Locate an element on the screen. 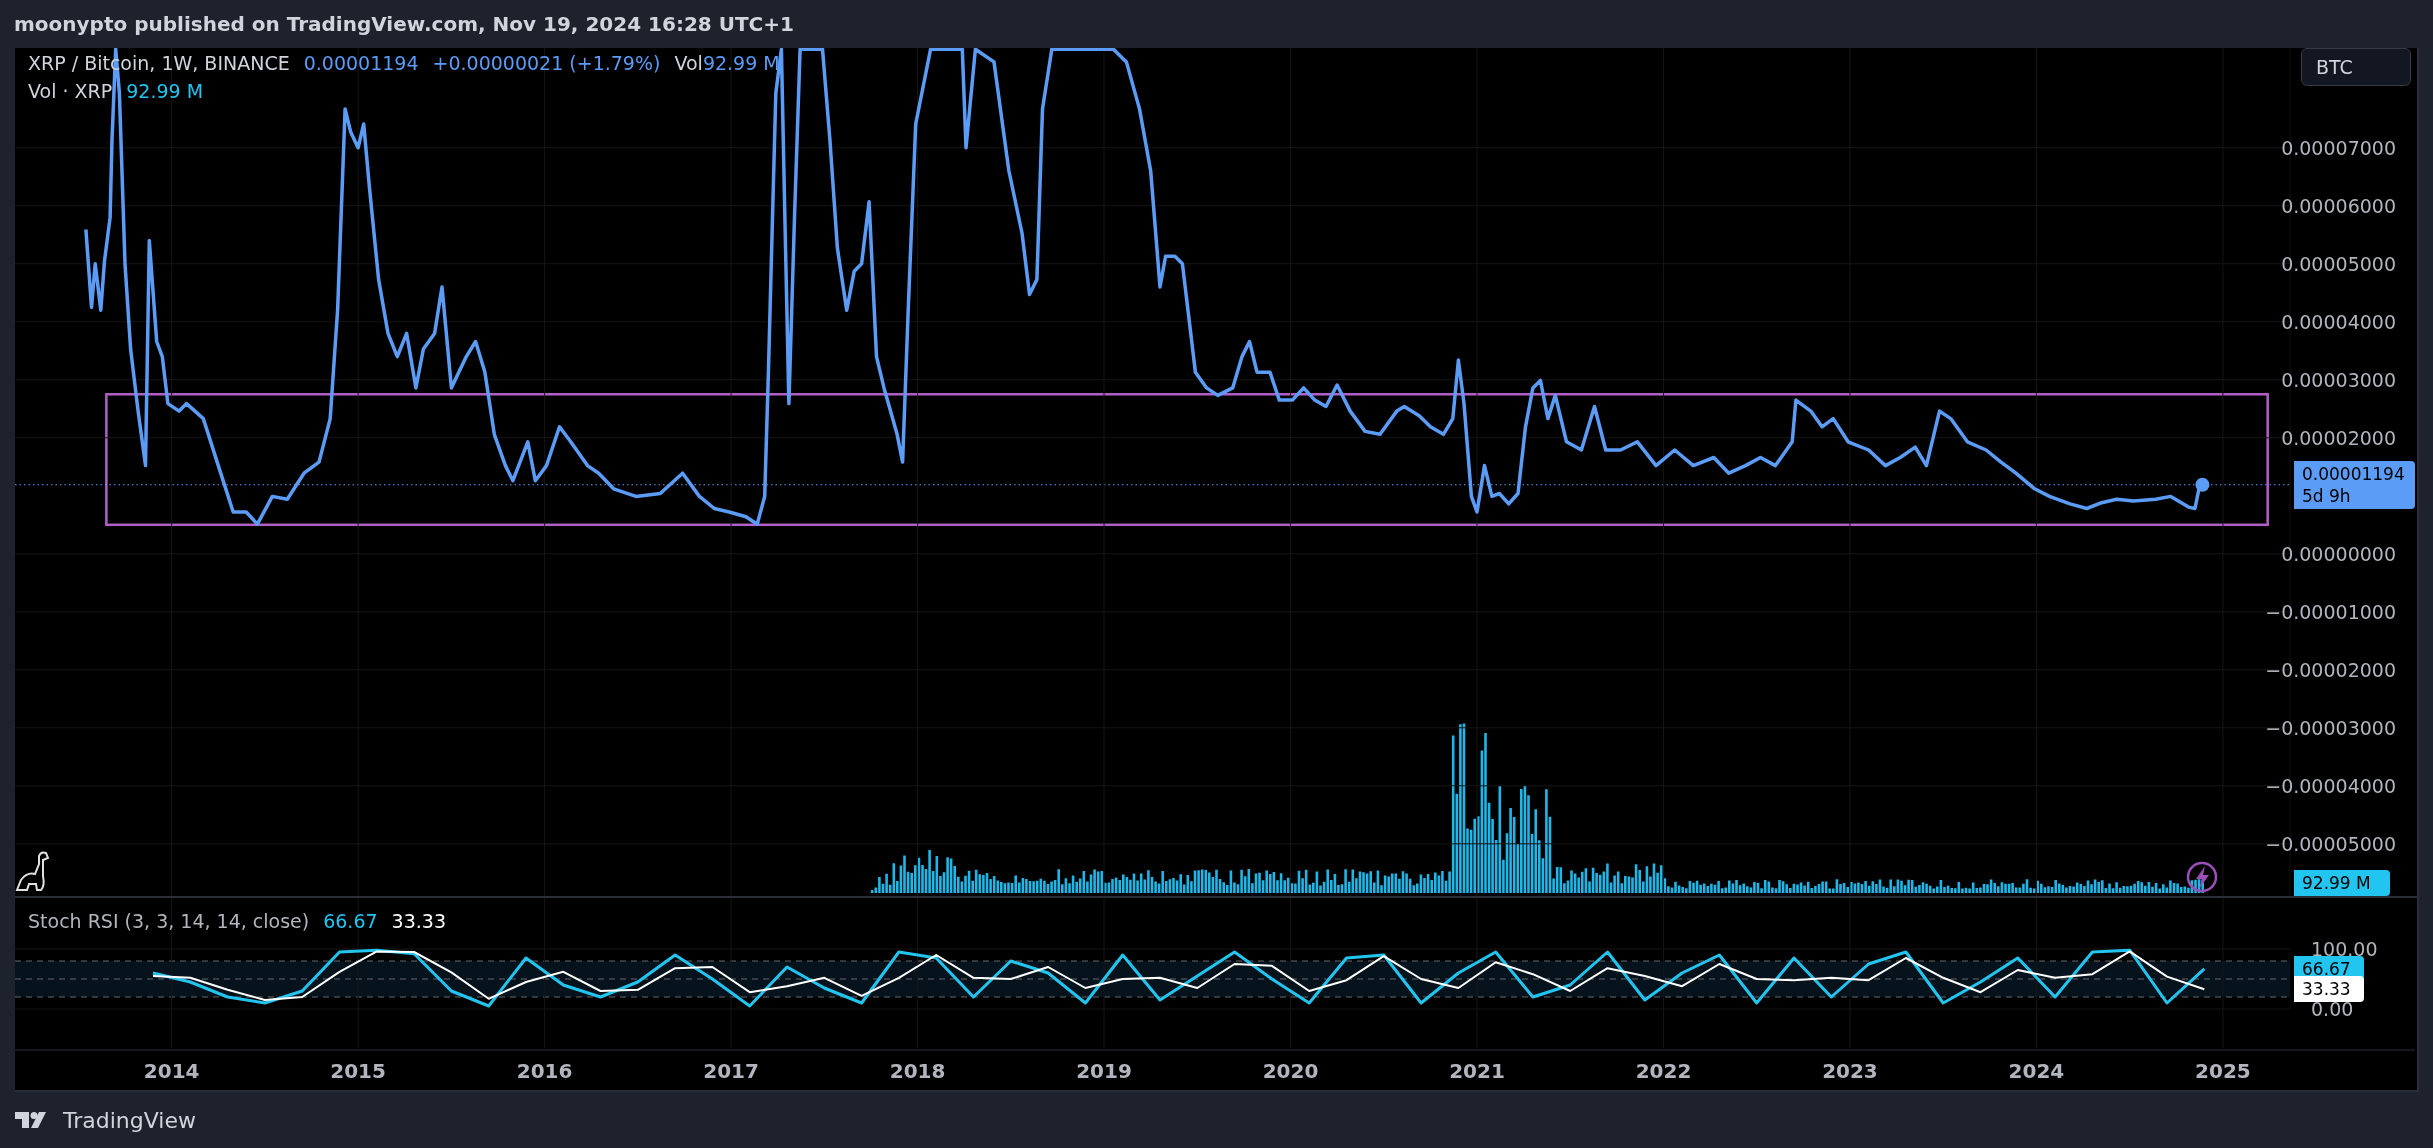 This screenshot has width=2433, height=1148. axis-label: −0.00005000 is located at coordinates (2330, 843).